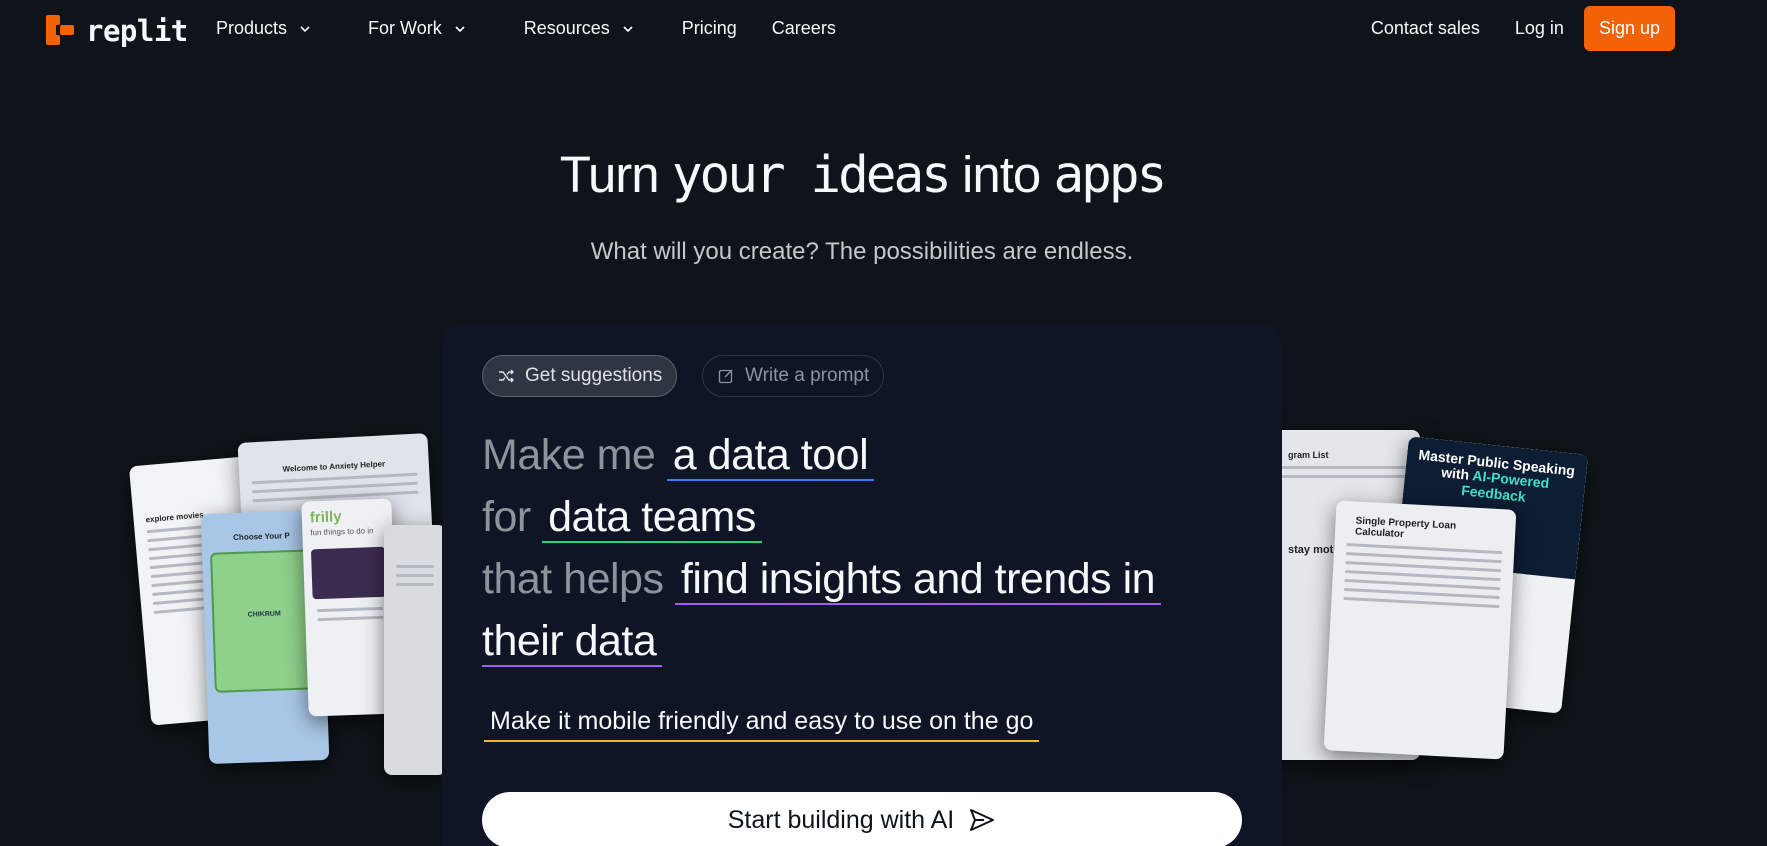 The height and width of the screenshot is (846, 1767). I want to click on replit-logo: replit, so click(117, 31).